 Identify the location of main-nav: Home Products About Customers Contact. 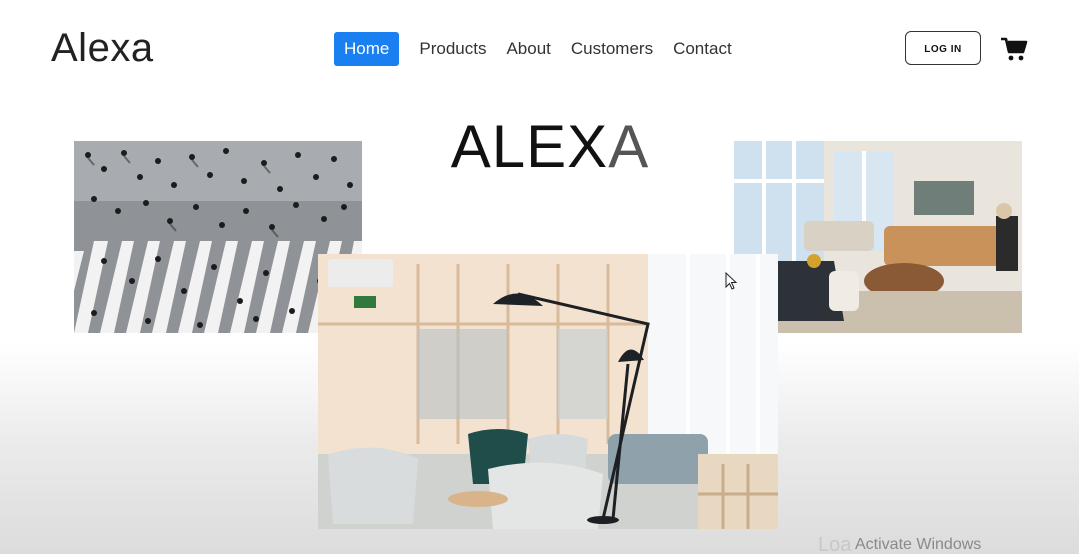
(538, 49).